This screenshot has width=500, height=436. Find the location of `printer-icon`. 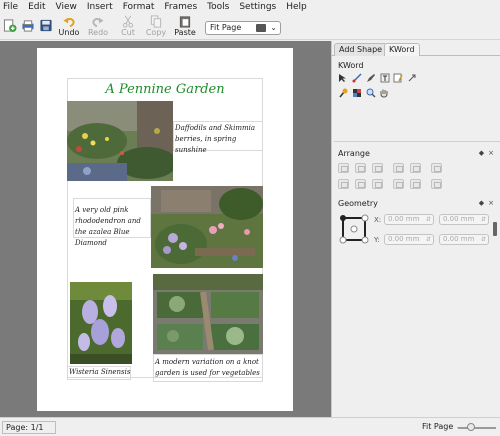

printer-icon is located at coordinates (28, 26).